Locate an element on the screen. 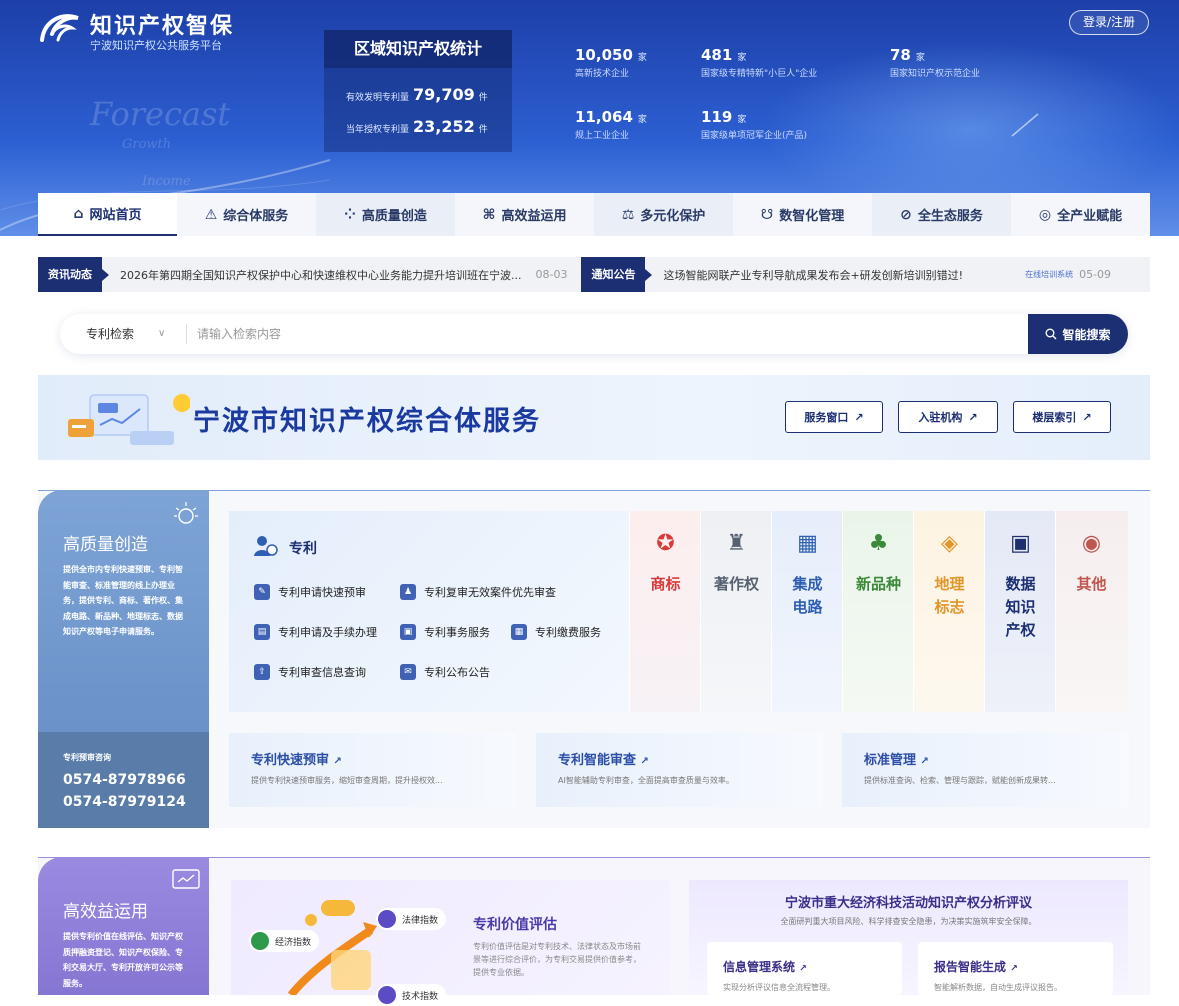 Image resolution: width=1179 pixels, height=1006 pixels. card-title: 标准管理 ↗ is located at coordinates (896, 760).